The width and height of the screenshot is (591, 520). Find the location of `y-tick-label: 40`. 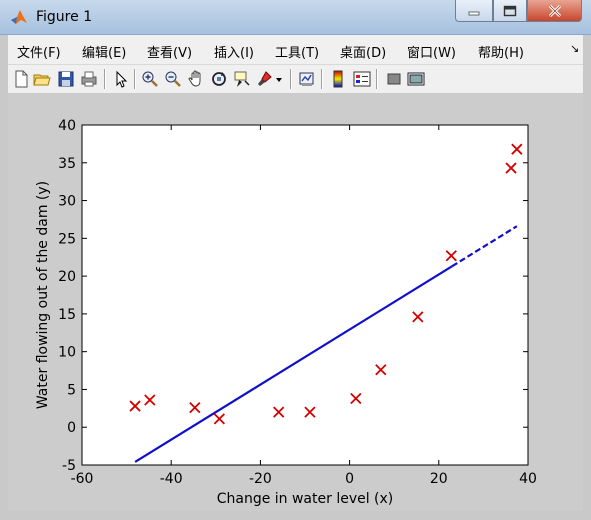

y-tick-label: 40 is located at coordinates (67, 126).